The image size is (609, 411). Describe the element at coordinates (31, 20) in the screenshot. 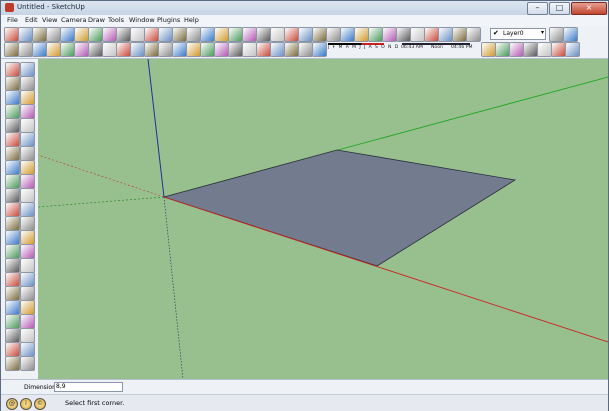

I see `menu-edit: Edit` at that location.